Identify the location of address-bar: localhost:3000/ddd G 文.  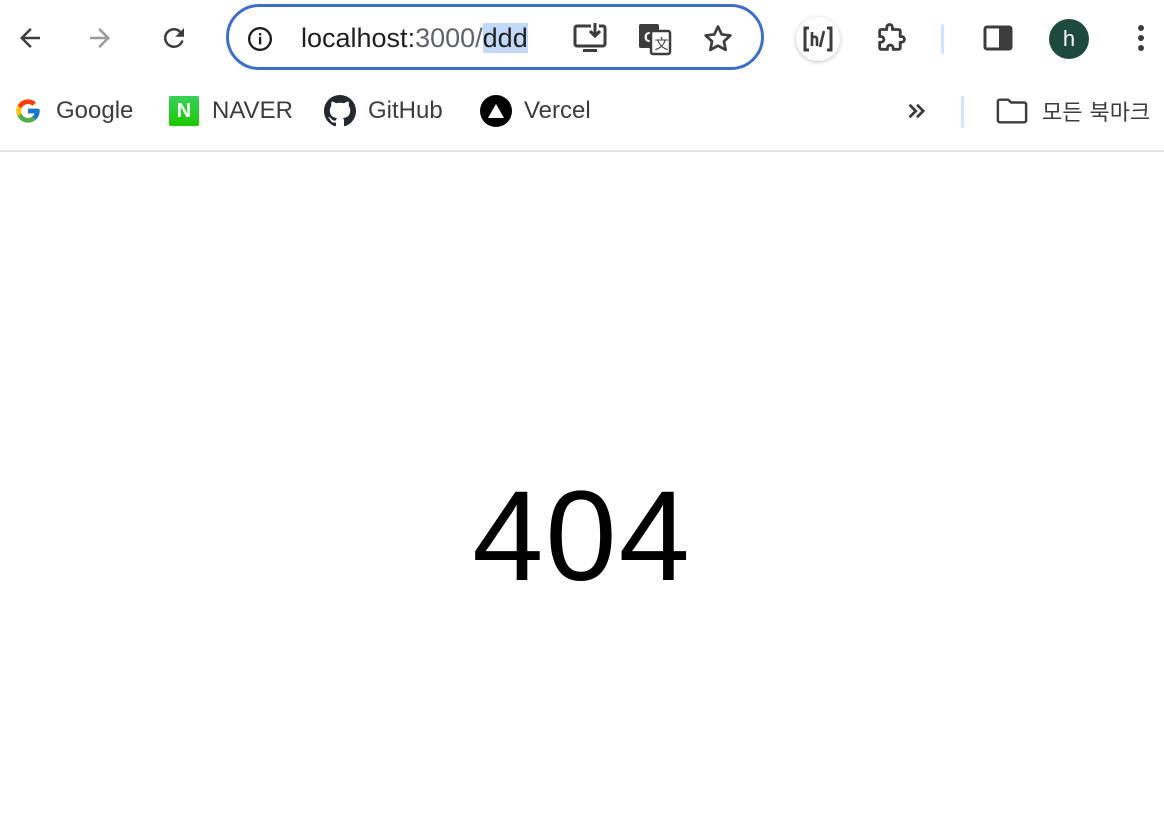
(495, 37).